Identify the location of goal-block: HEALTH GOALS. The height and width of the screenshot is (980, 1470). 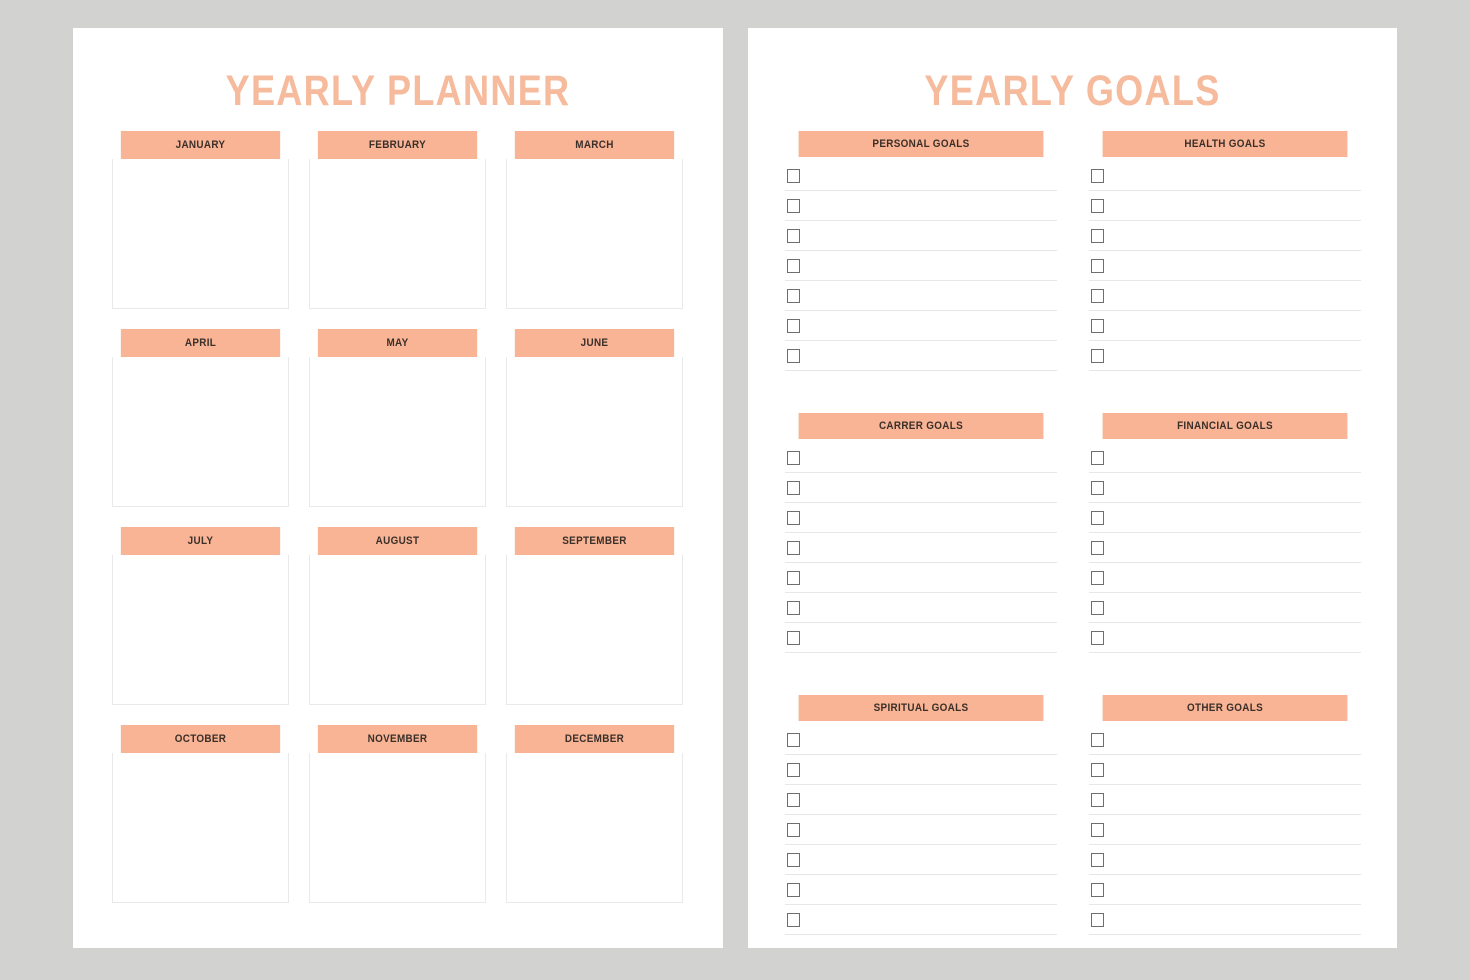
(1224, 251).